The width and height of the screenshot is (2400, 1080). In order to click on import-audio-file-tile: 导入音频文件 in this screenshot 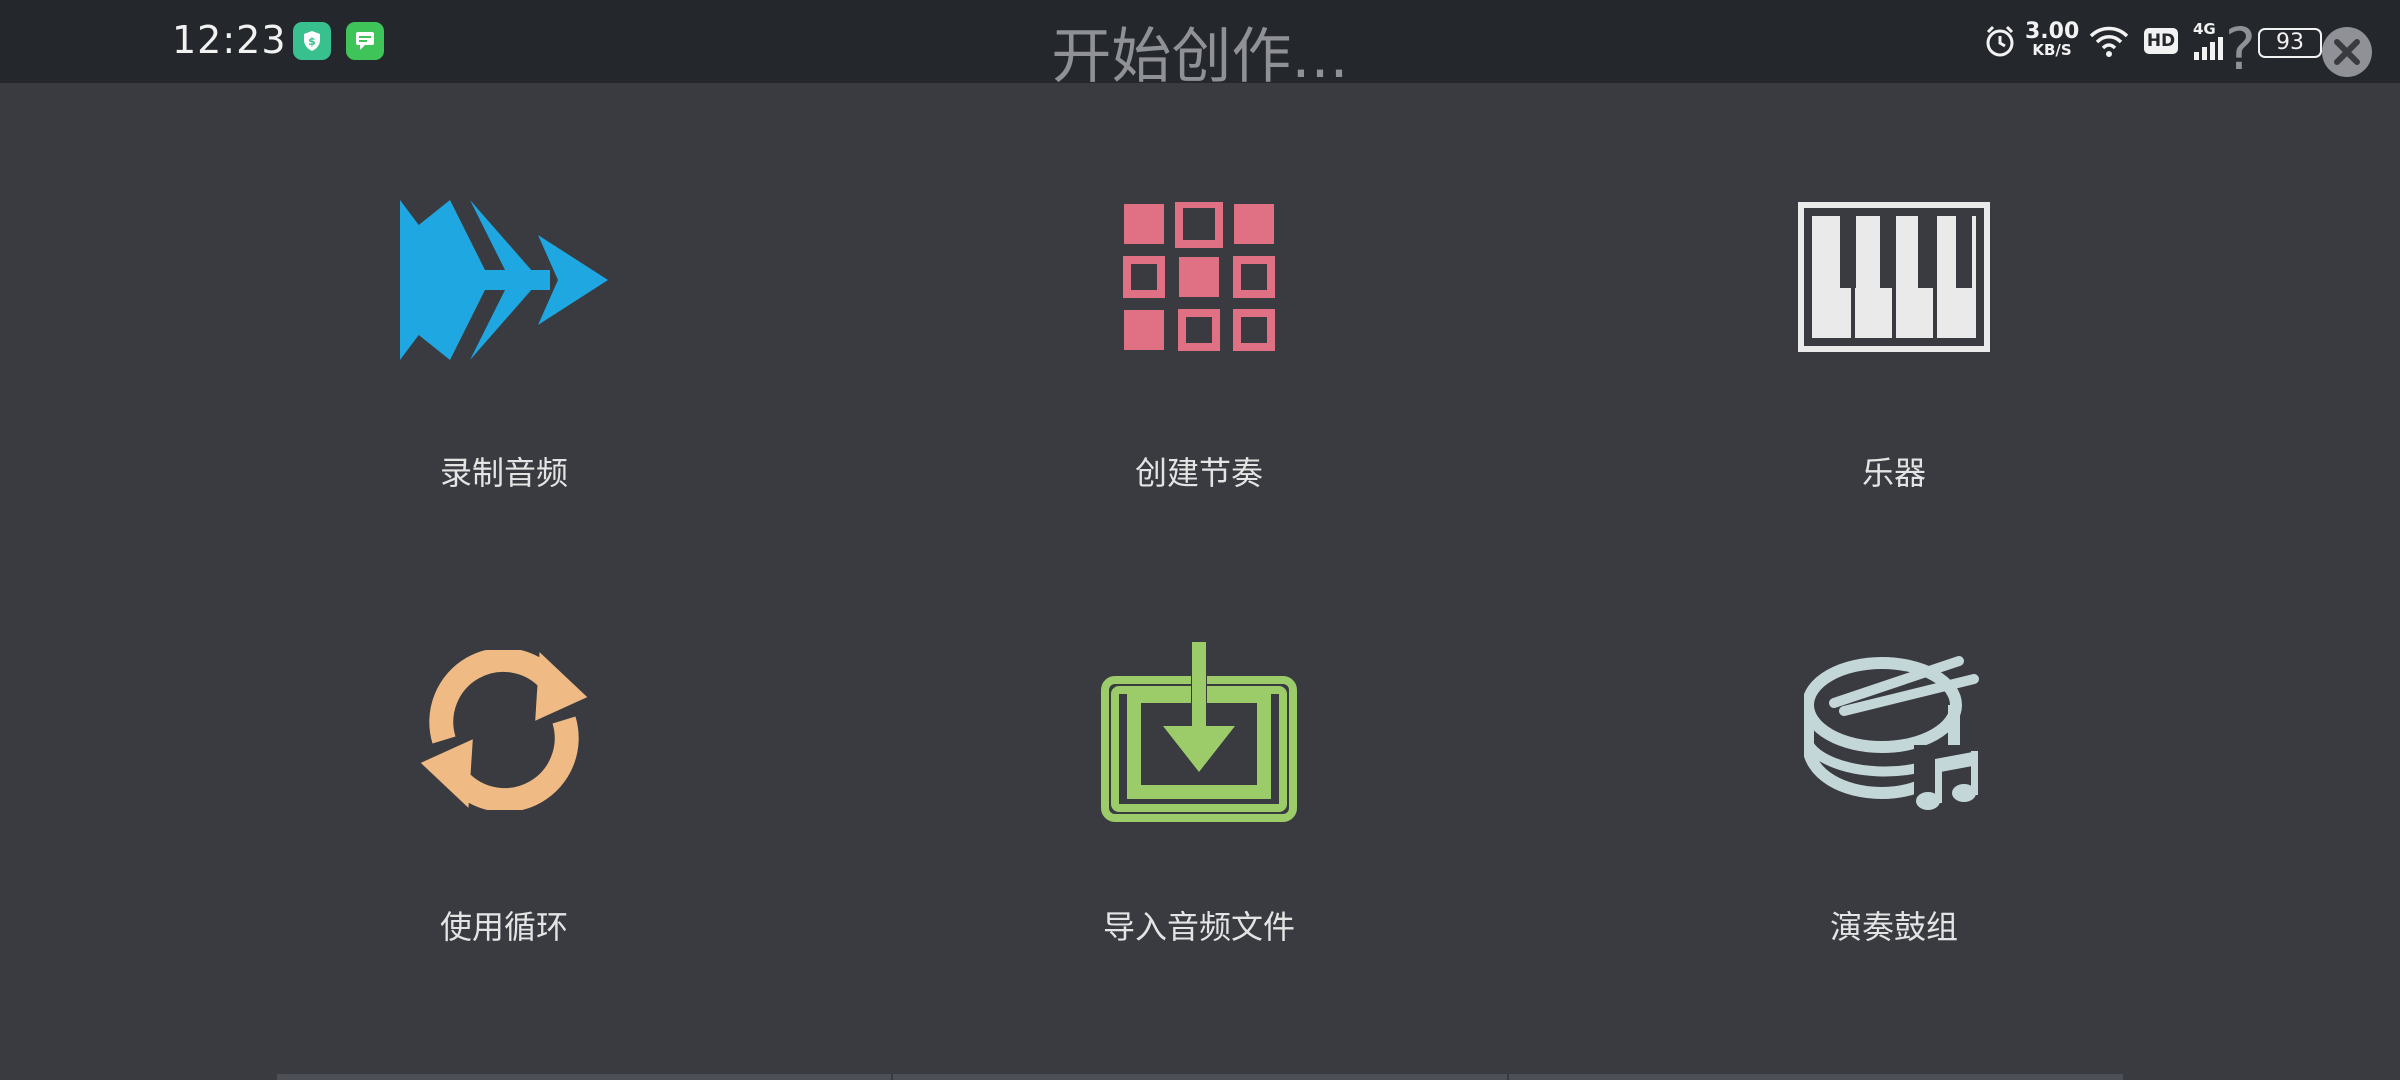, I will do `click(1199, 800)`.